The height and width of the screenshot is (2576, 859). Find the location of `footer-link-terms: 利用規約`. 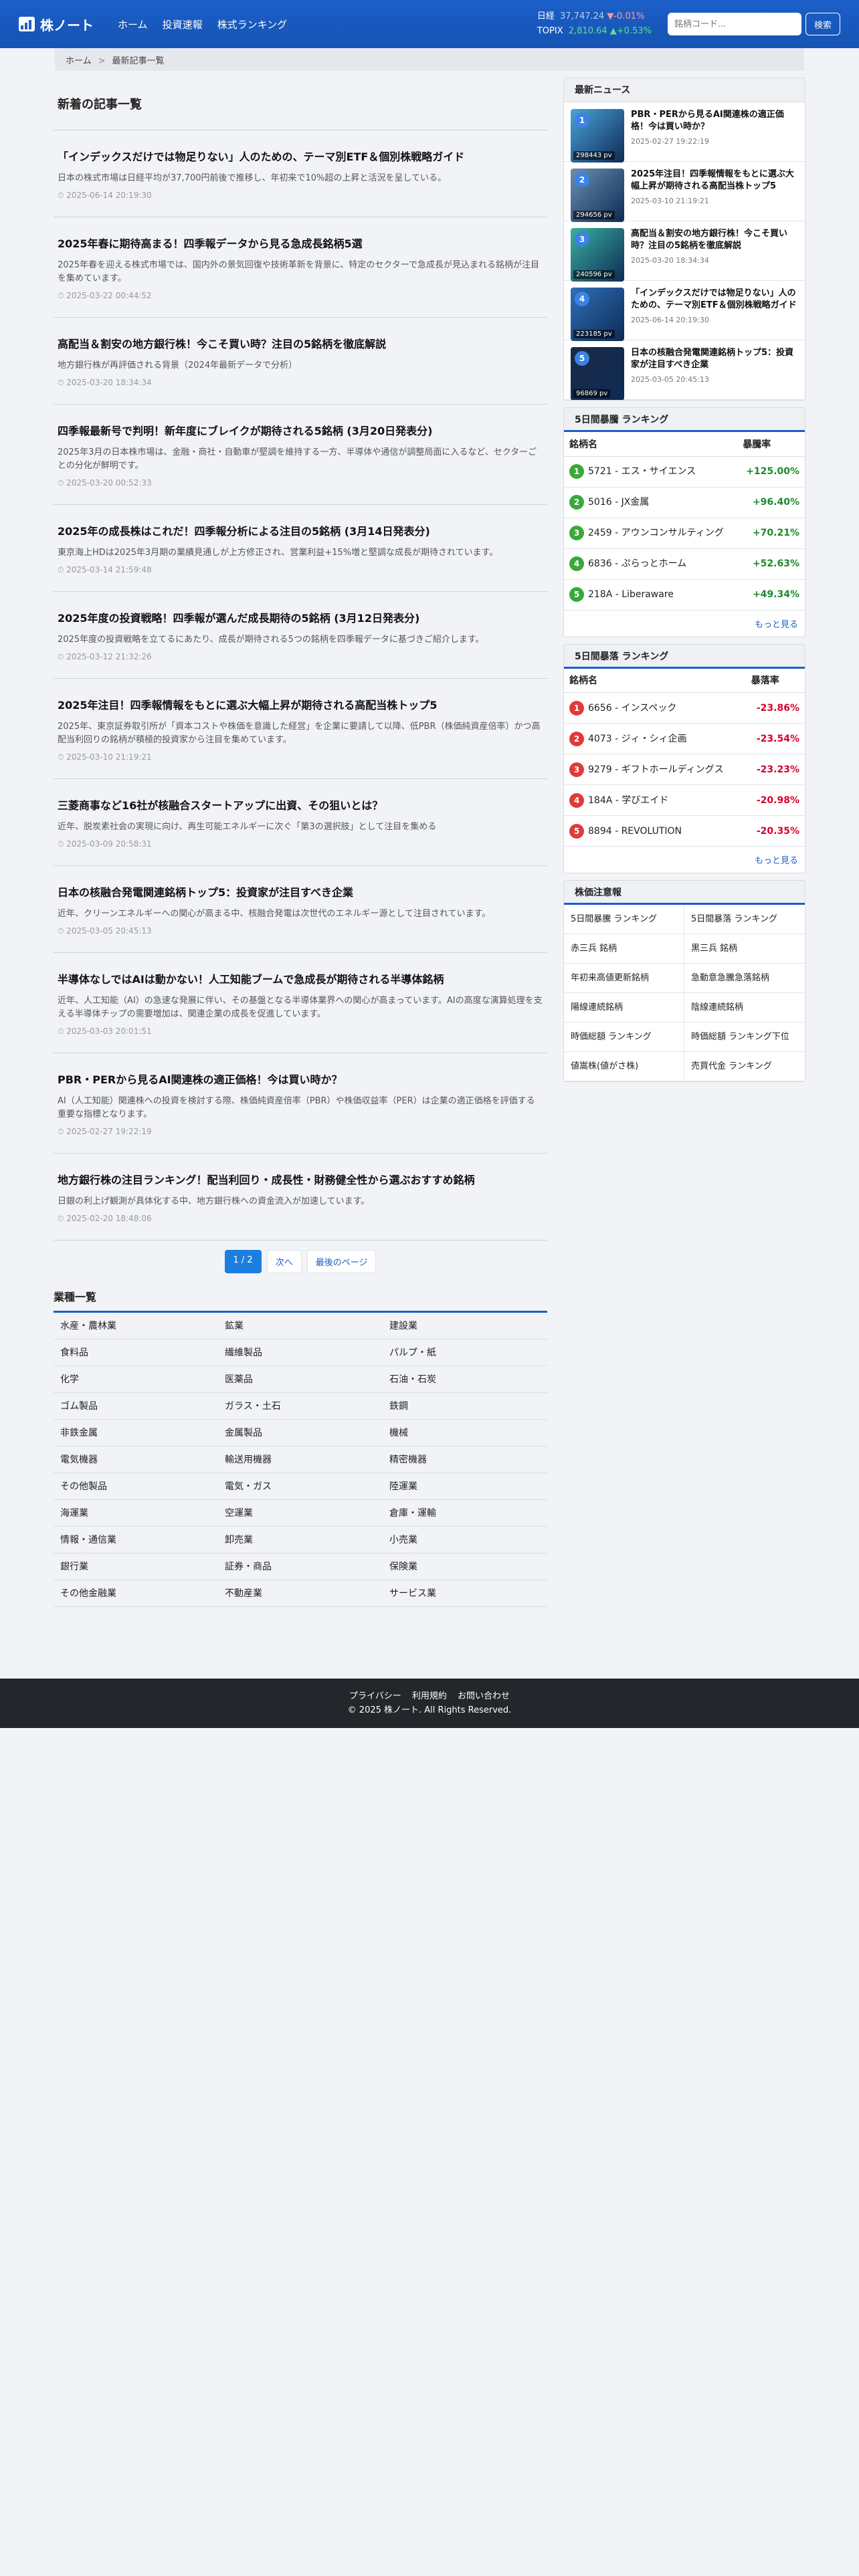

footer-link-terms: 利用規約 is located at coordinates (429, 1696).